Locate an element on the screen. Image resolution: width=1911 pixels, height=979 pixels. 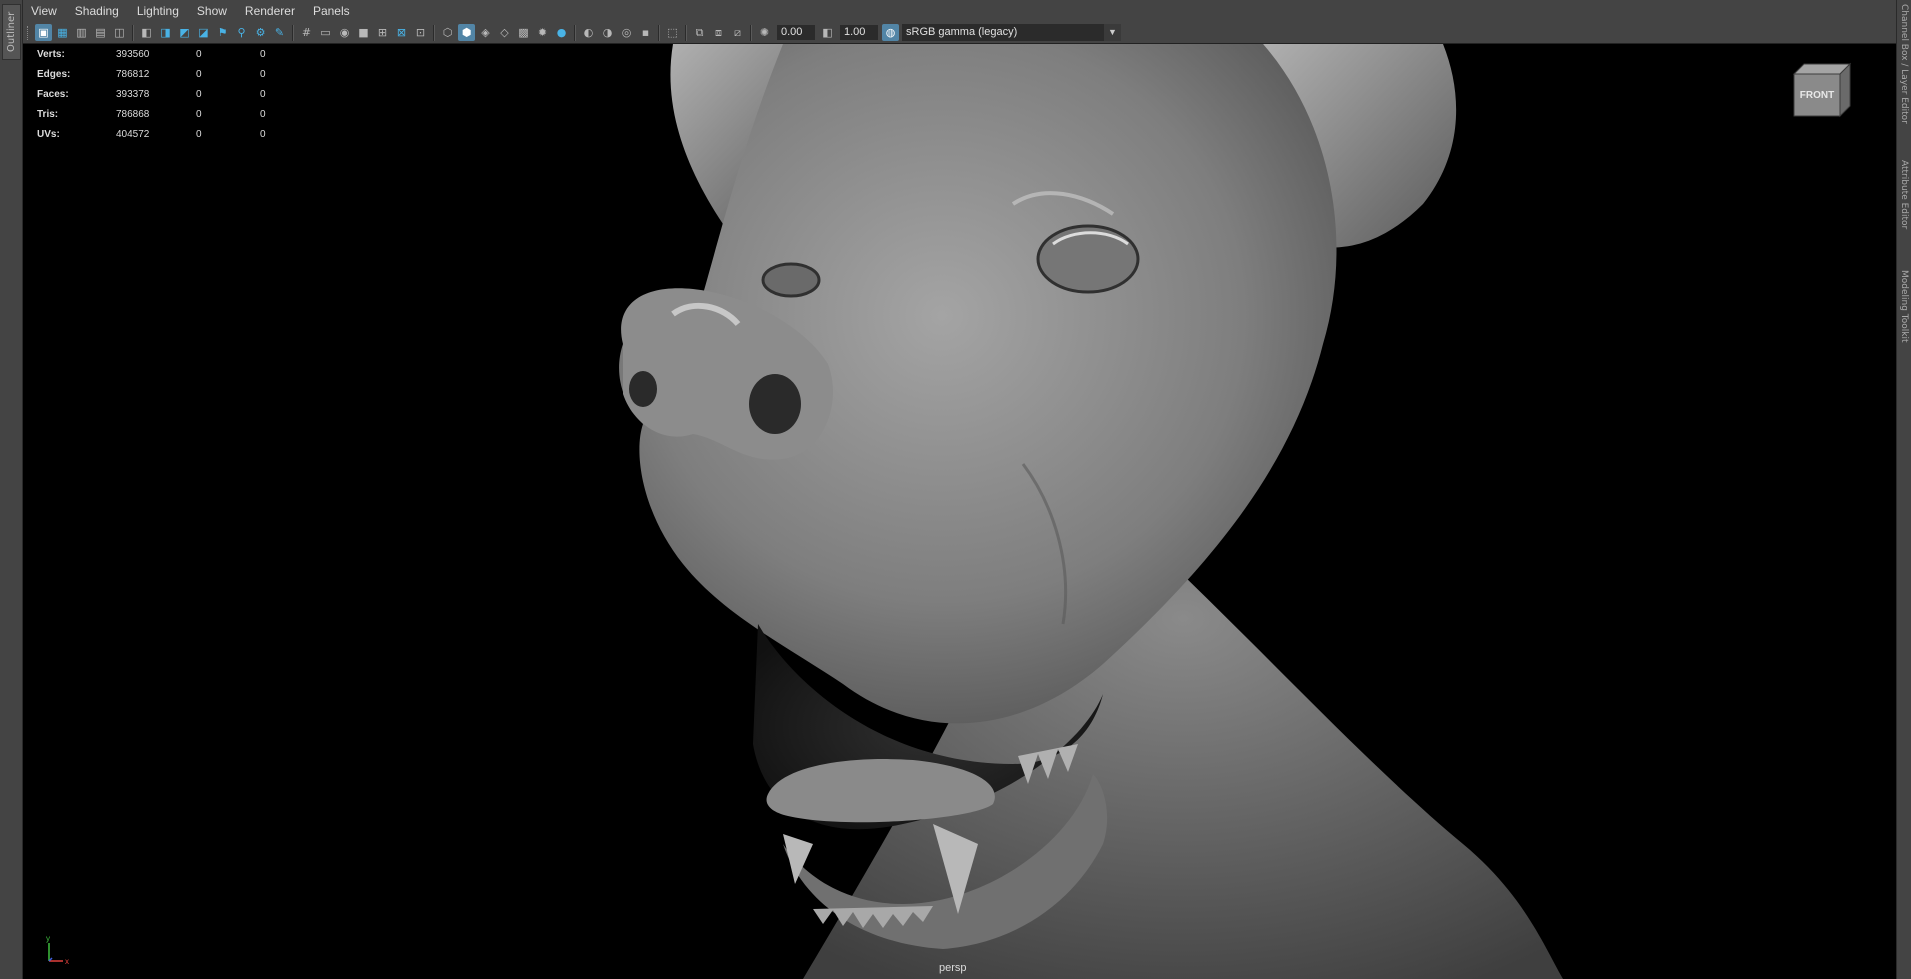
outliner-tab: Outliner is located at coordinates (11, 32).